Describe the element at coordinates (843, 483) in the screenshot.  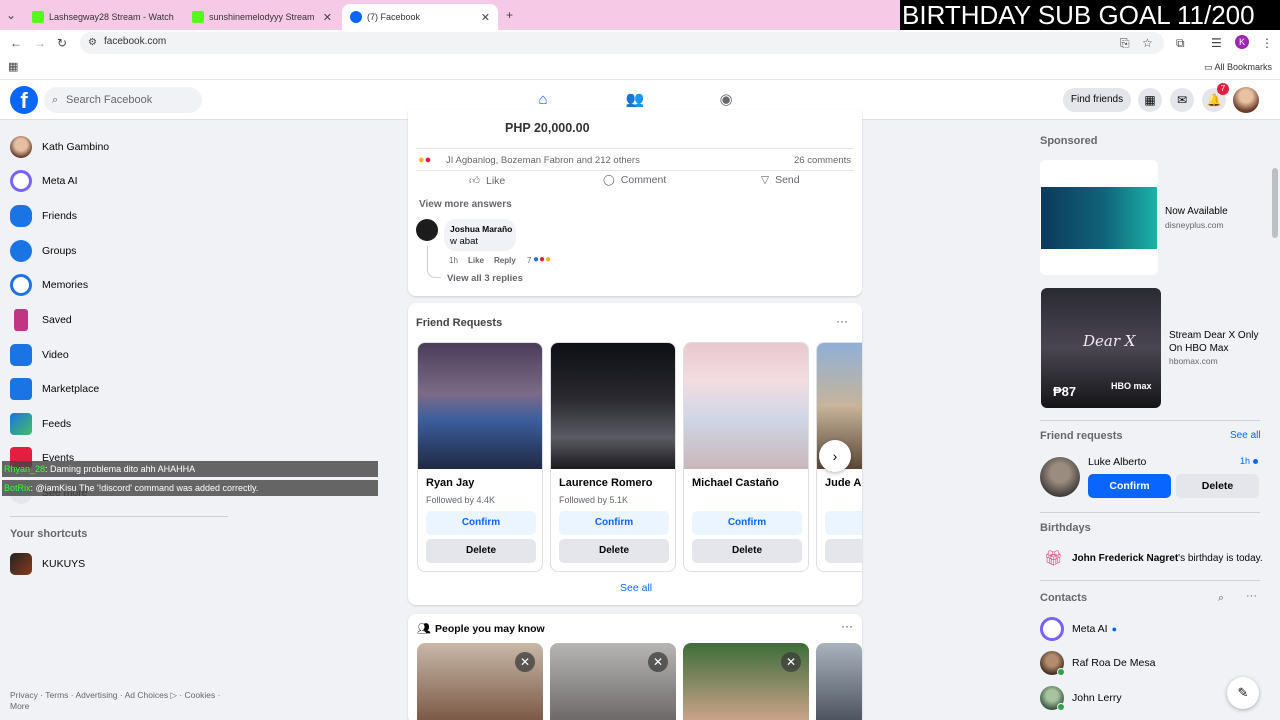
I see `friend-name: Jude Al` at that location.